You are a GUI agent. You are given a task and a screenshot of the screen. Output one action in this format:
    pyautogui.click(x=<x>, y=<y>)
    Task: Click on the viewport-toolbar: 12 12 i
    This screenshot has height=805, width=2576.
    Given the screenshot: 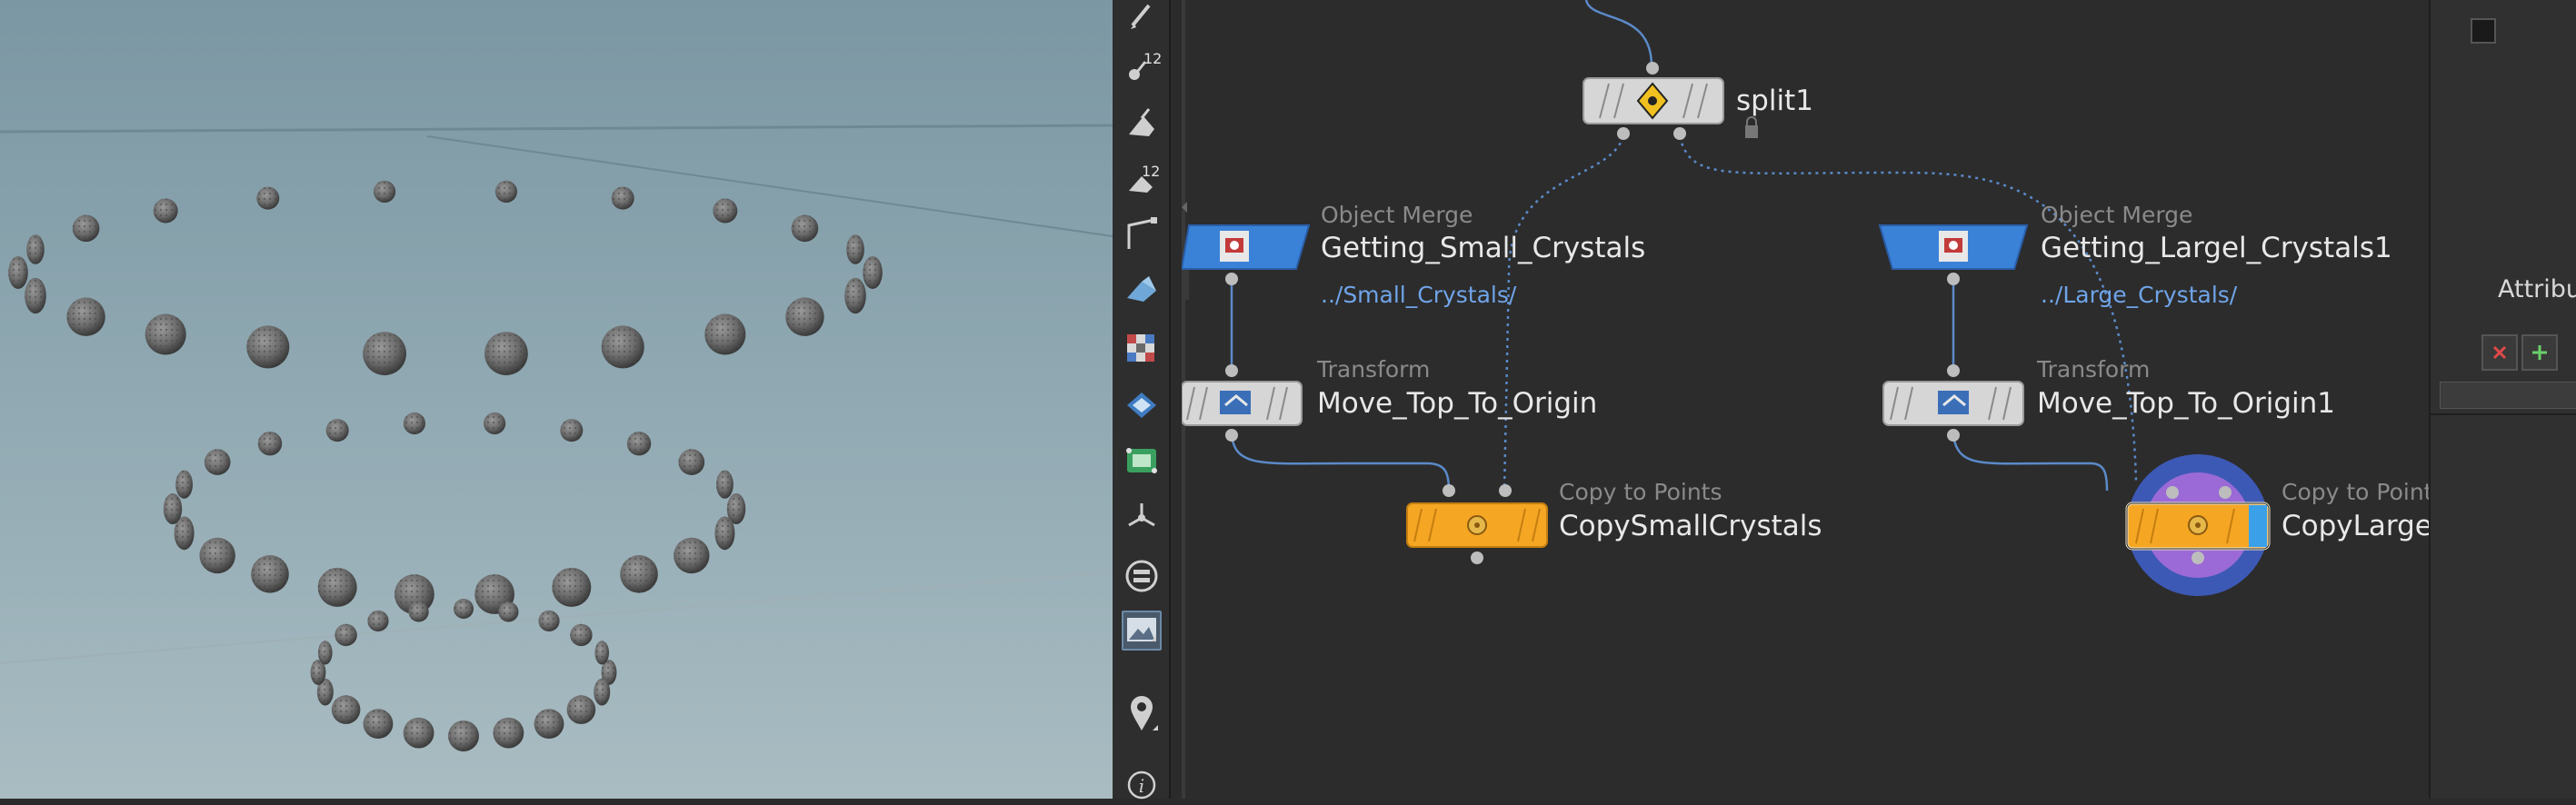 What is the action you would take?
    pyautogui.click(x=1142, y=400)
    